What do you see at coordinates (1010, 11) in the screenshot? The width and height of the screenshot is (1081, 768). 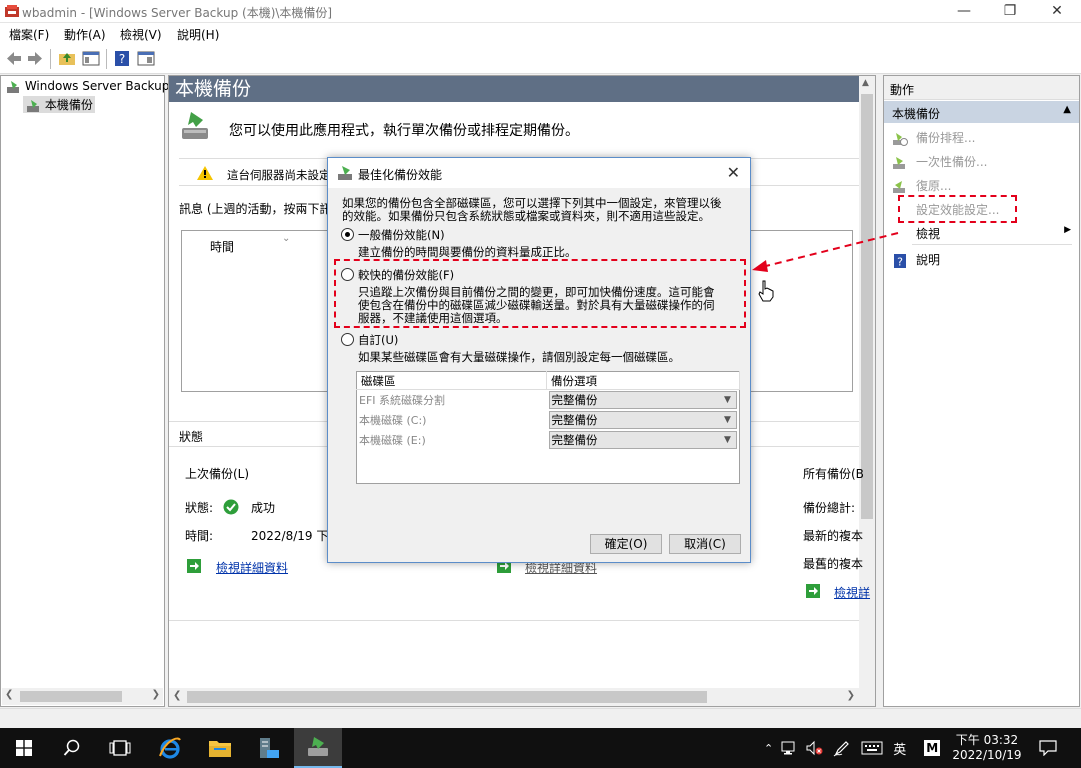 I see `restore-button: ❐` at bounding box center [1010, 11].